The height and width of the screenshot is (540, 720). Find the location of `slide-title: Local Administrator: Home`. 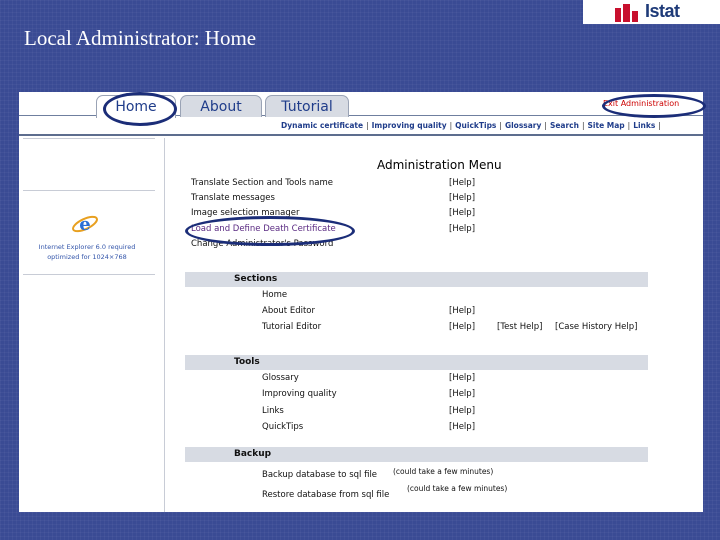

slide-title: Local Administrator: Home is located at coordinates (140, 38).